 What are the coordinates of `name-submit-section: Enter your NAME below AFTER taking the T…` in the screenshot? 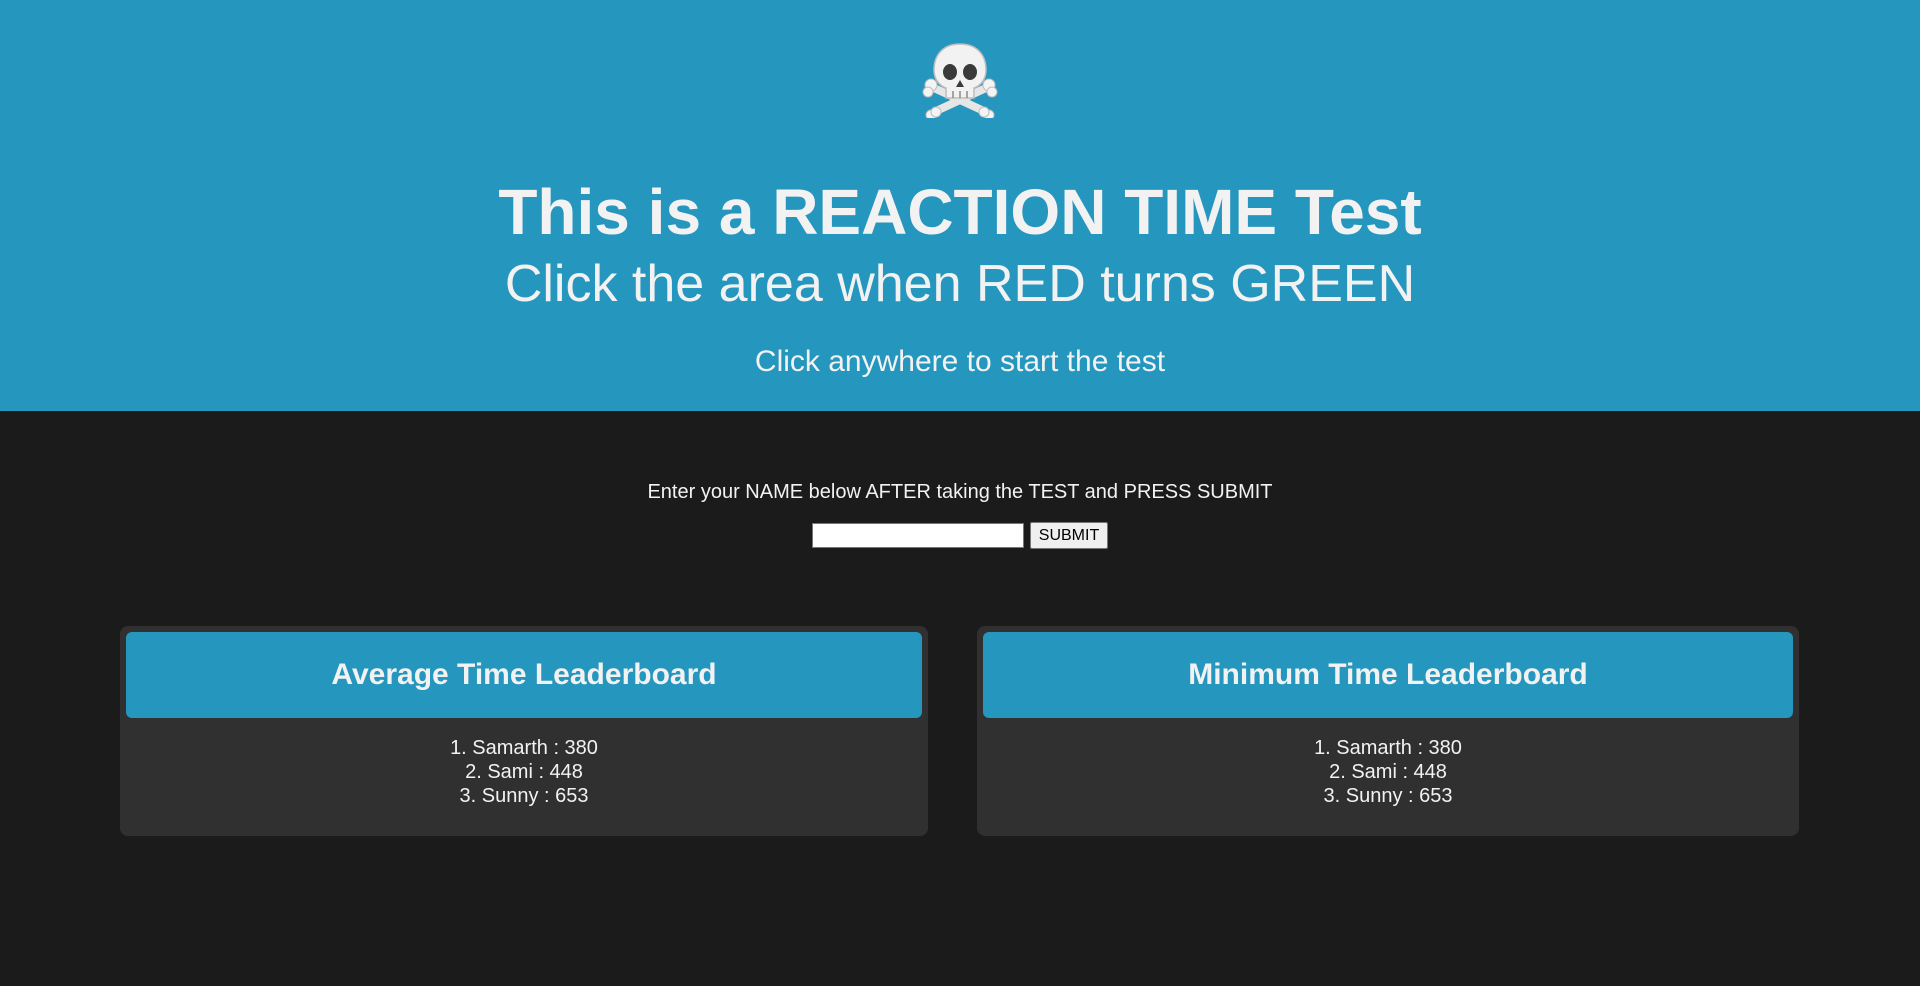 It's located at (960, 513).